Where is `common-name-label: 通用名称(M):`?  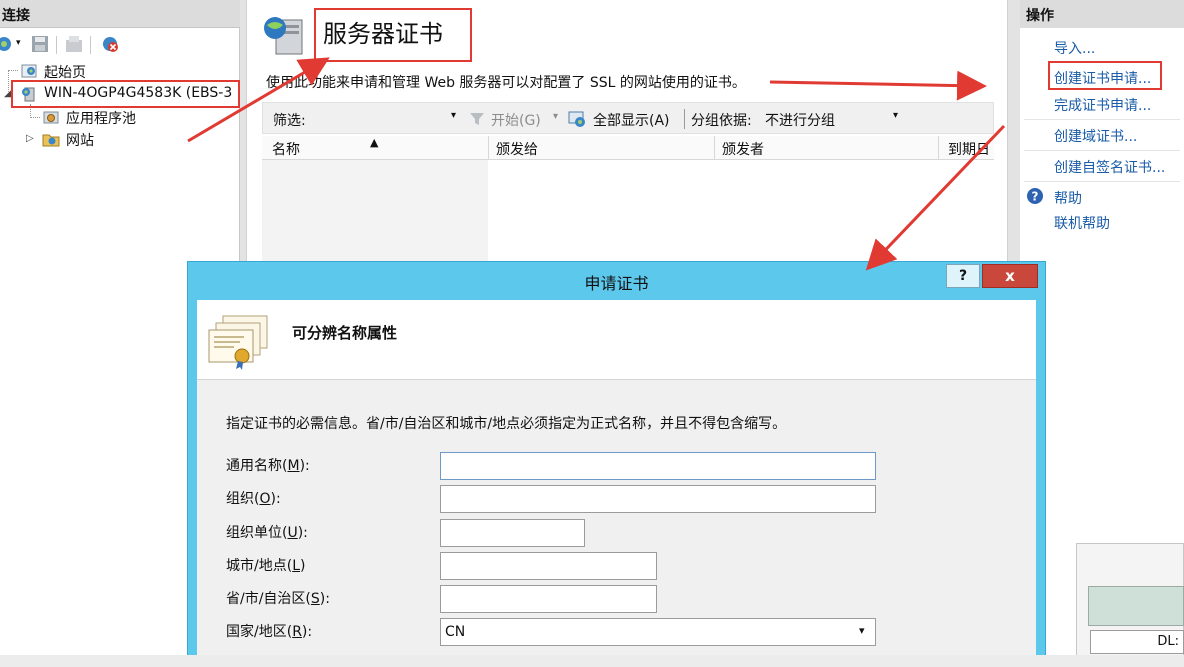 common-name-label: 通用名称(M): is located at coordinates (268, 466).